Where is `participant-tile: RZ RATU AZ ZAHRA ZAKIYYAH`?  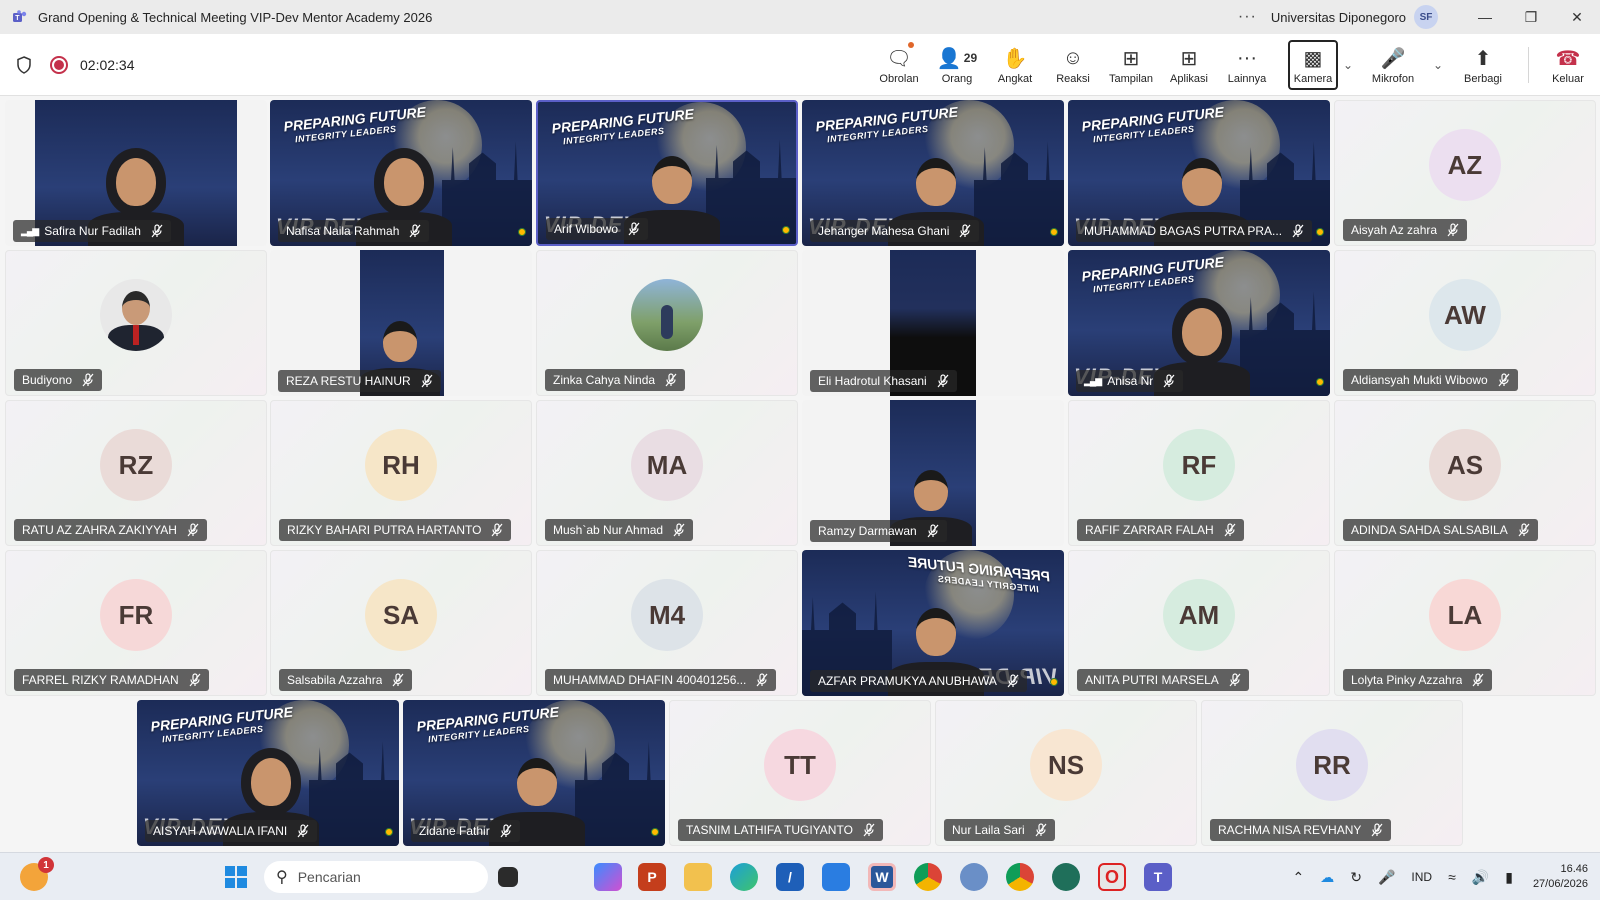
participant-tile: RZ RATU AZ ZAHRA ZAKIYYAH is located at coordinates (136, 473).